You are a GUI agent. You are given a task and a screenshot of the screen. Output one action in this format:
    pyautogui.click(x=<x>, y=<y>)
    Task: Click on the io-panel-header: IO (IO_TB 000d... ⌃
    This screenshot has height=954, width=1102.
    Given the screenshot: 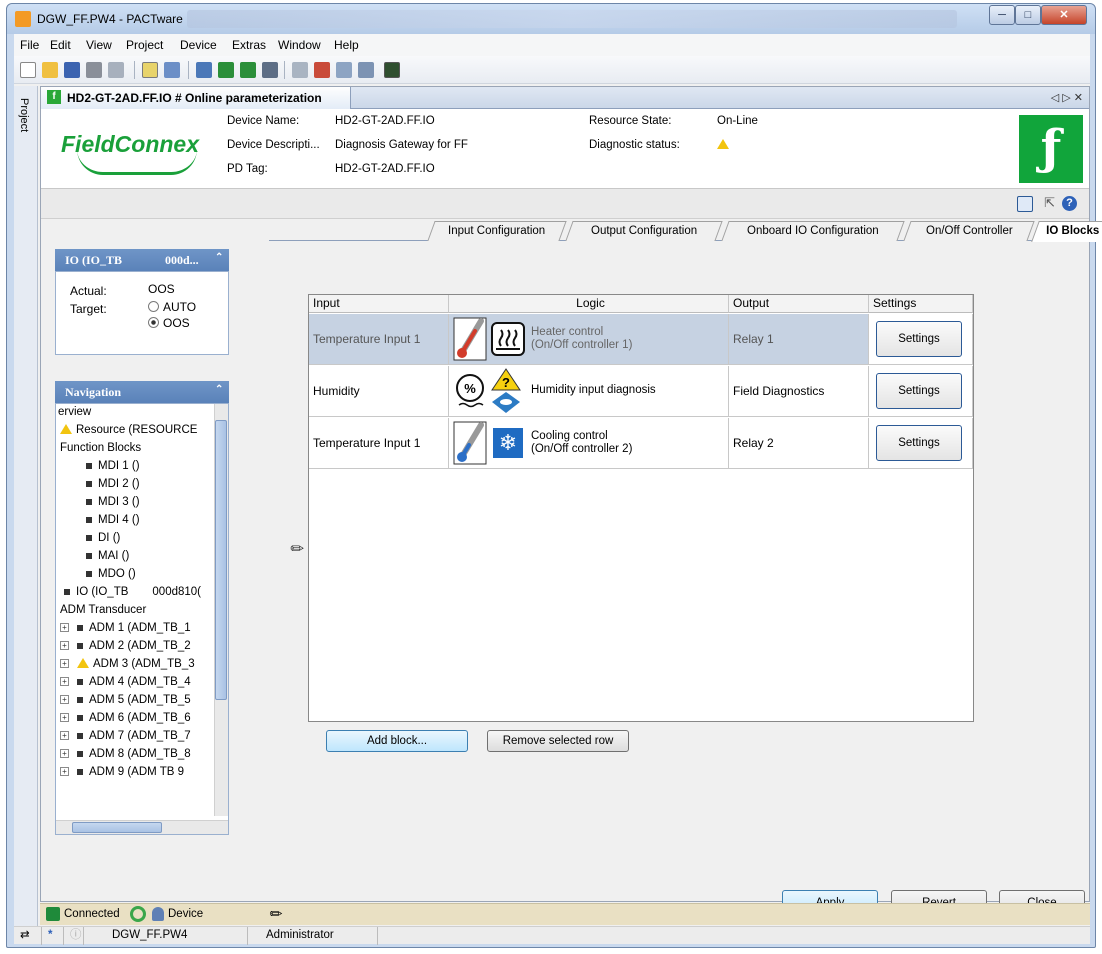 What is the action you would take?
    pyautogui.click(x=142, y=260)
    